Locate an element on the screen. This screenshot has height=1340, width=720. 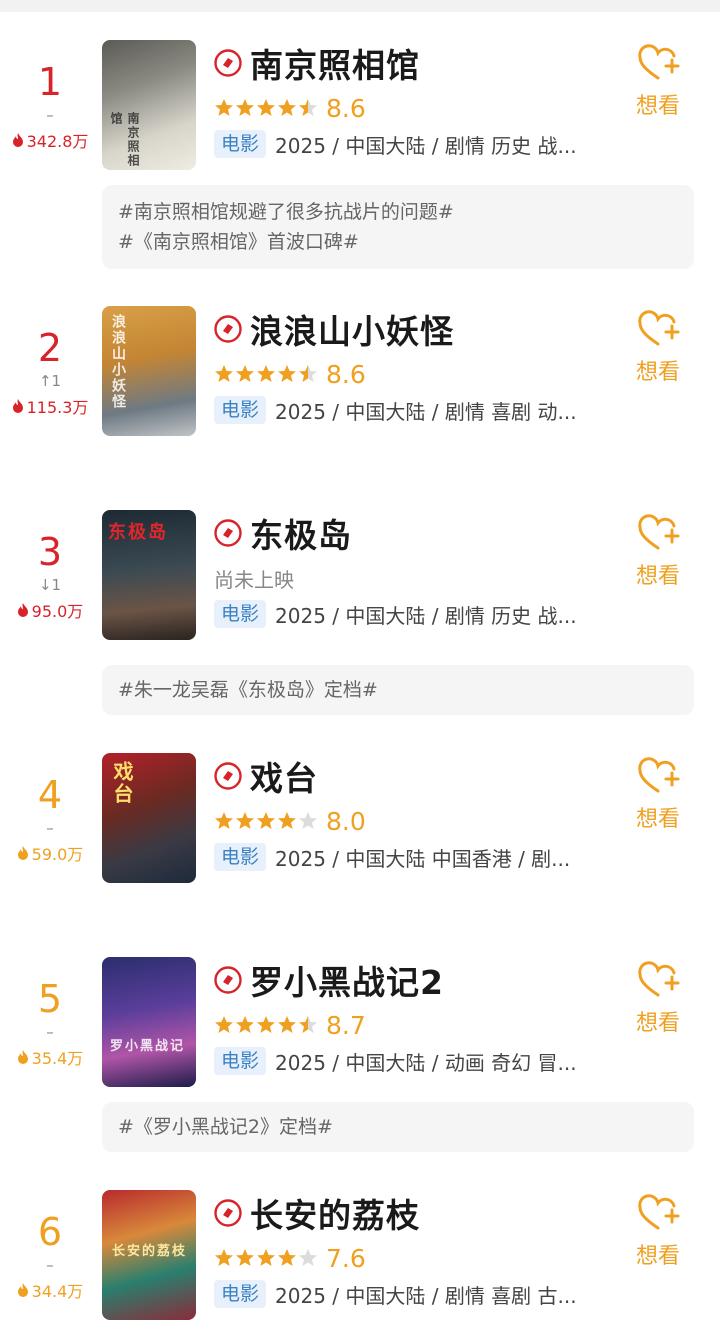
rank-column: 5 – 35.4万 is located at coordinates (50, 1024).